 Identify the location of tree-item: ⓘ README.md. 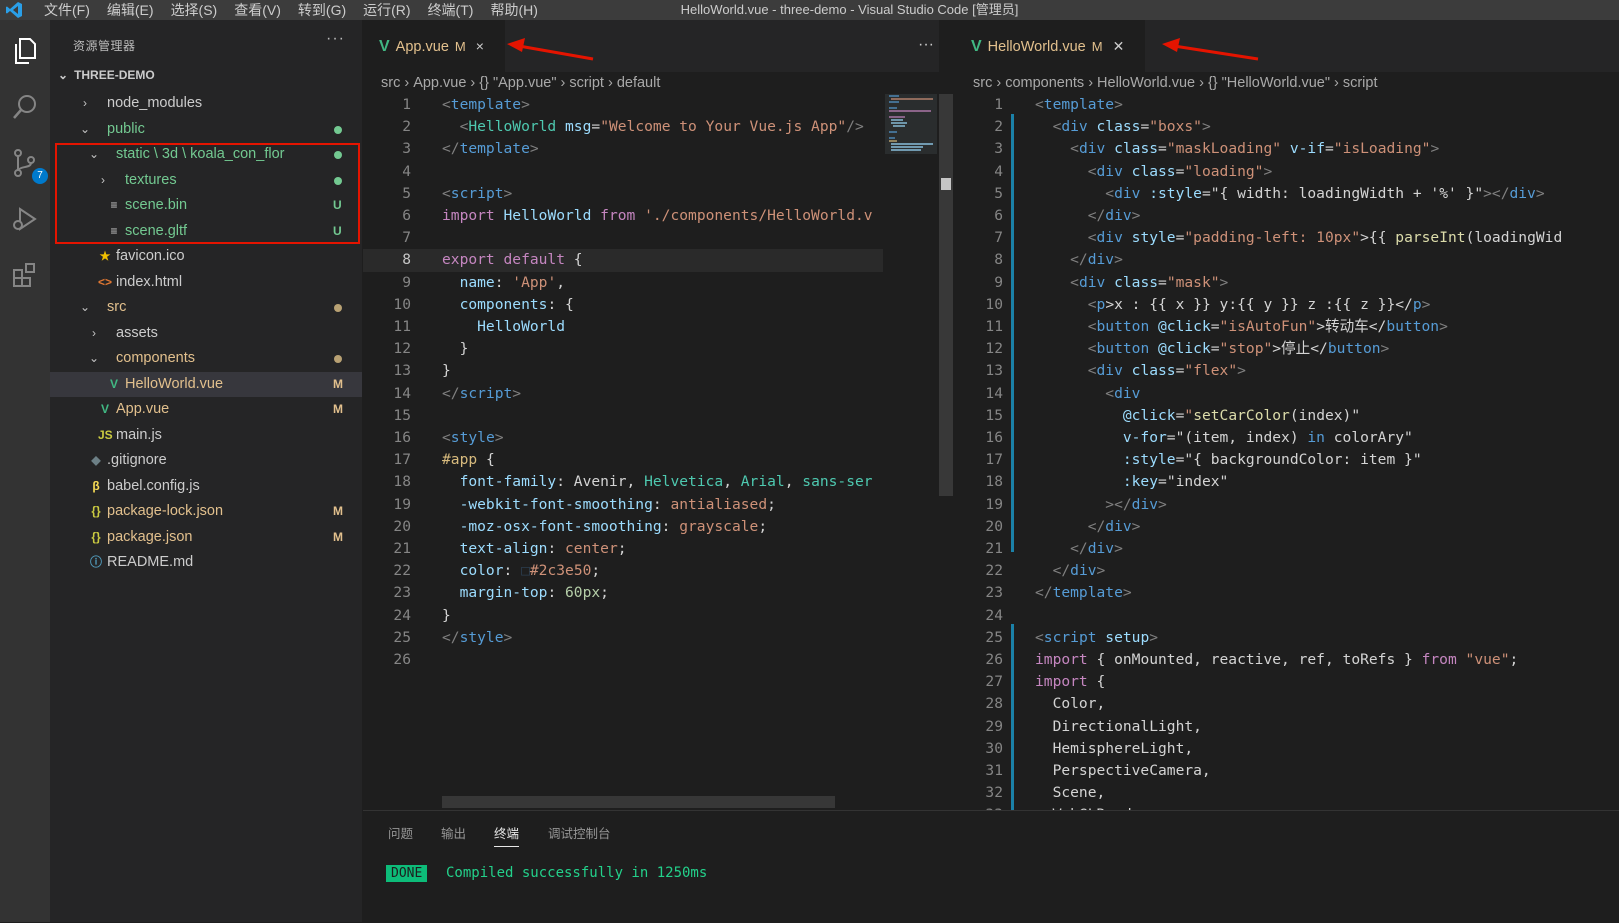
(206, 562).